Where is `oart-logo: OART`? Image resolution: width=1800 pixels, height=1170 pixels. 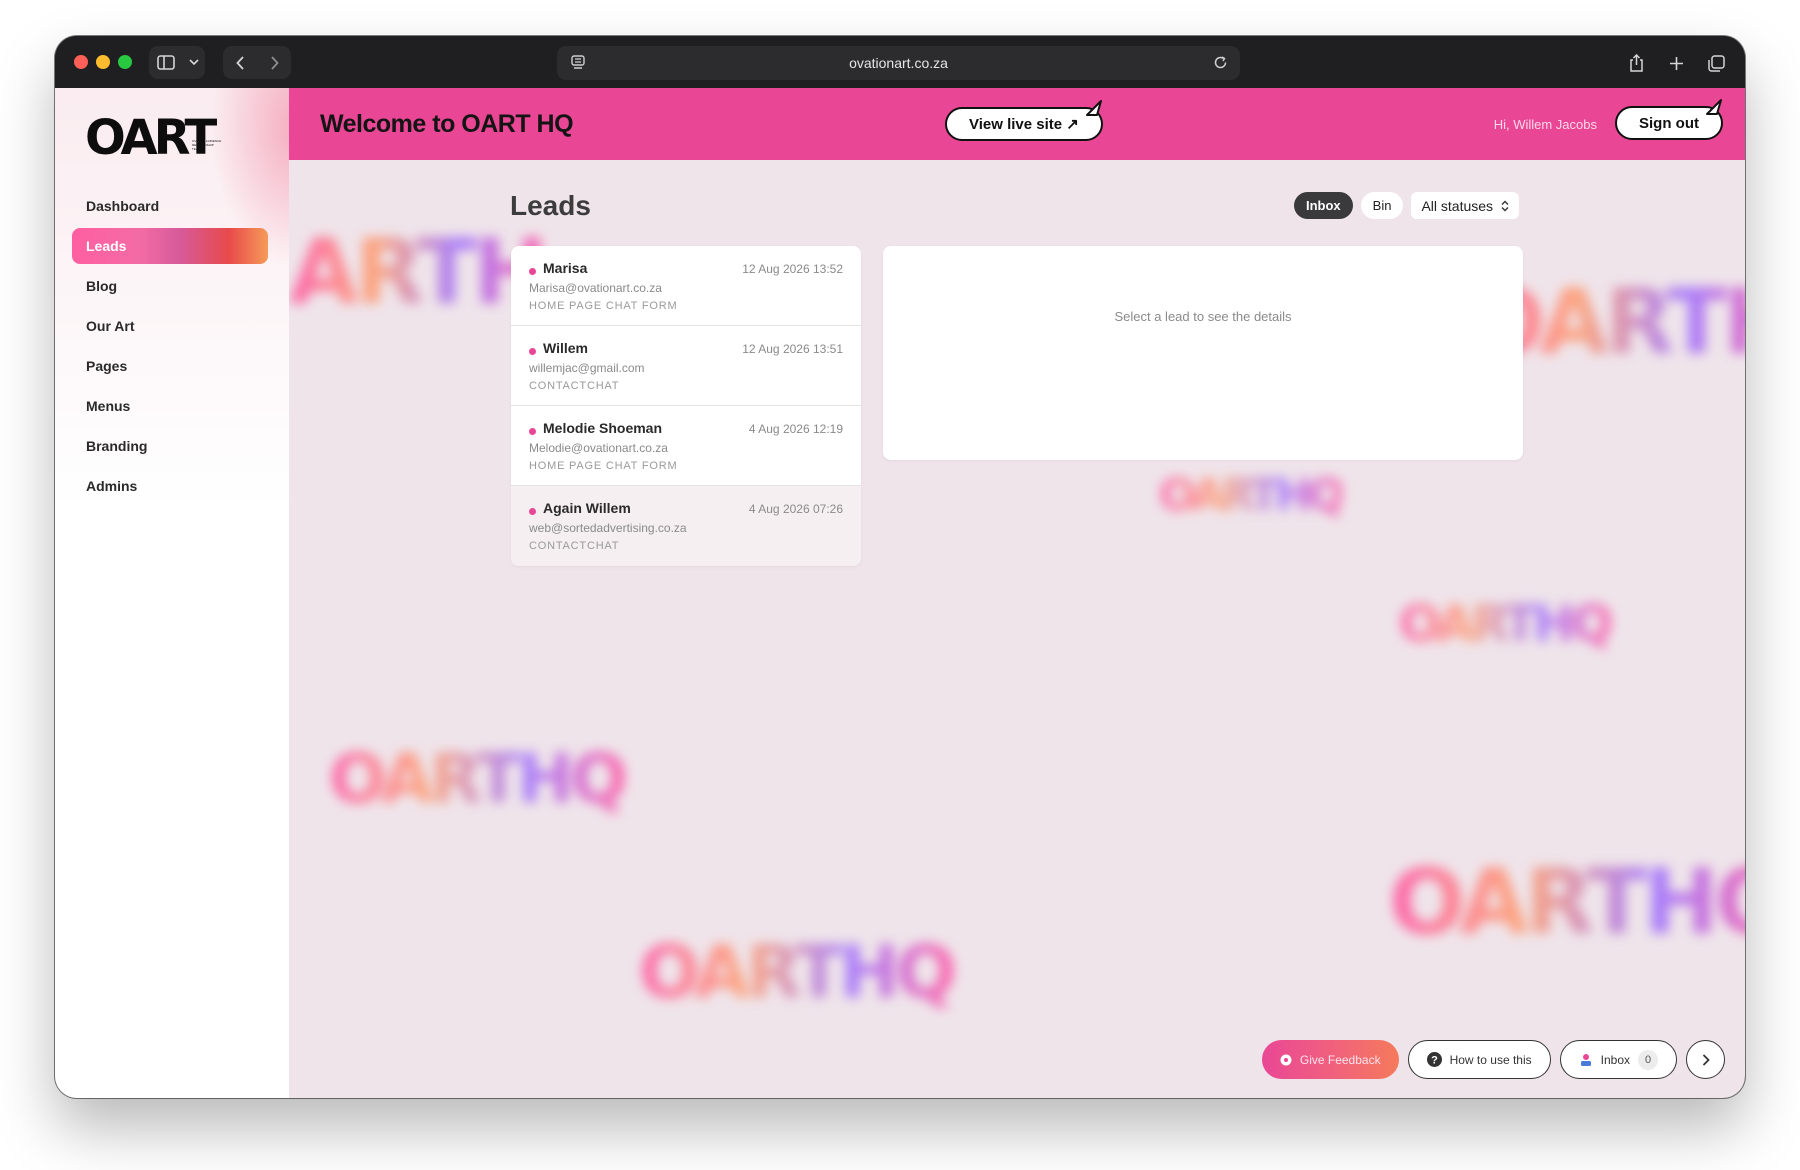
oart-logo: OART is located at coordinates (151, 138).